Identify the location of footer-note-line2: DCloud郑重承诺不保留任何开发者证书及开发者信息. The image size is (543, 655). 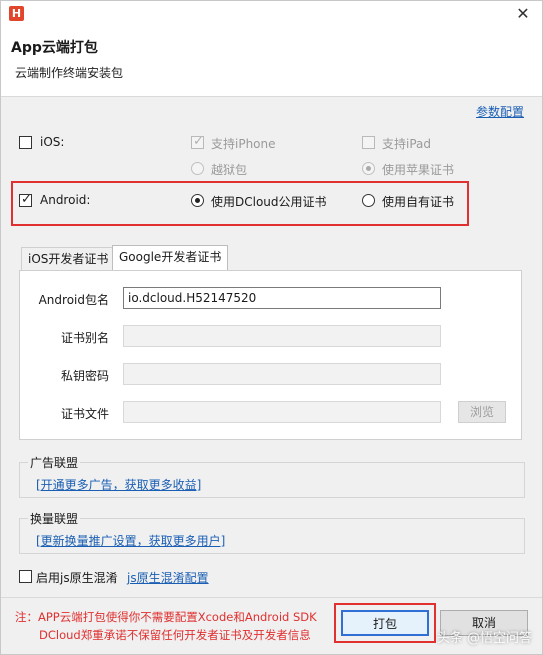
(175, 635).